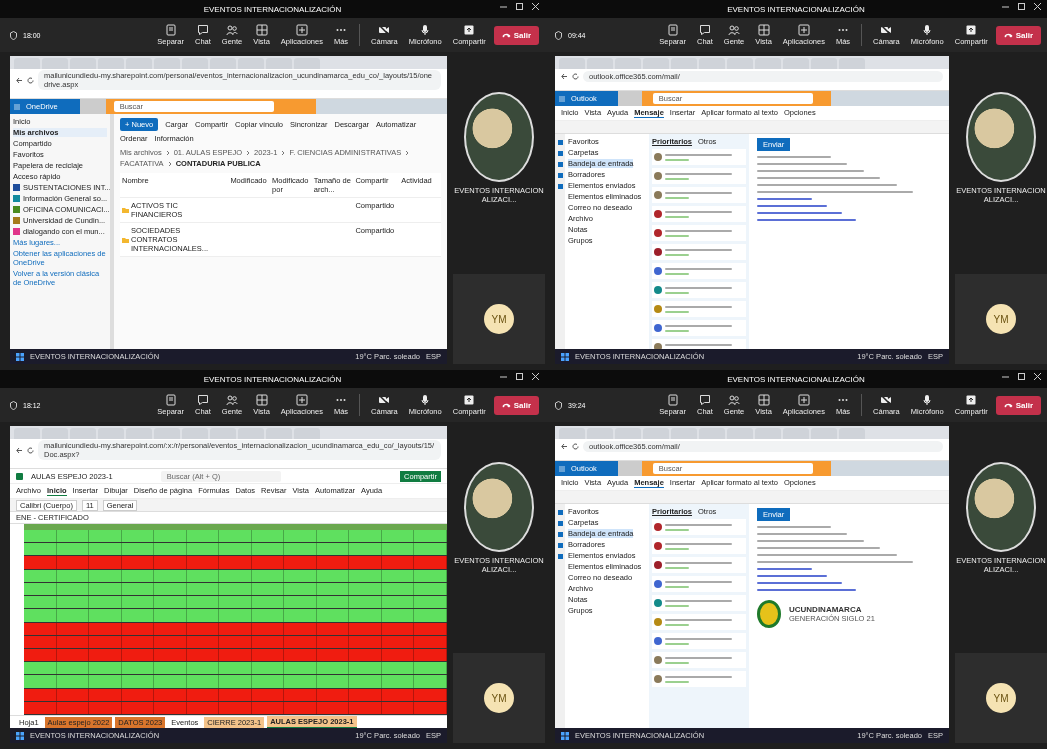 This screenshot has height=749, width=1047. What do you see at coordinates (232, 30) in the screenshot?
I see `people-icon` at bounding box center [232, 30].